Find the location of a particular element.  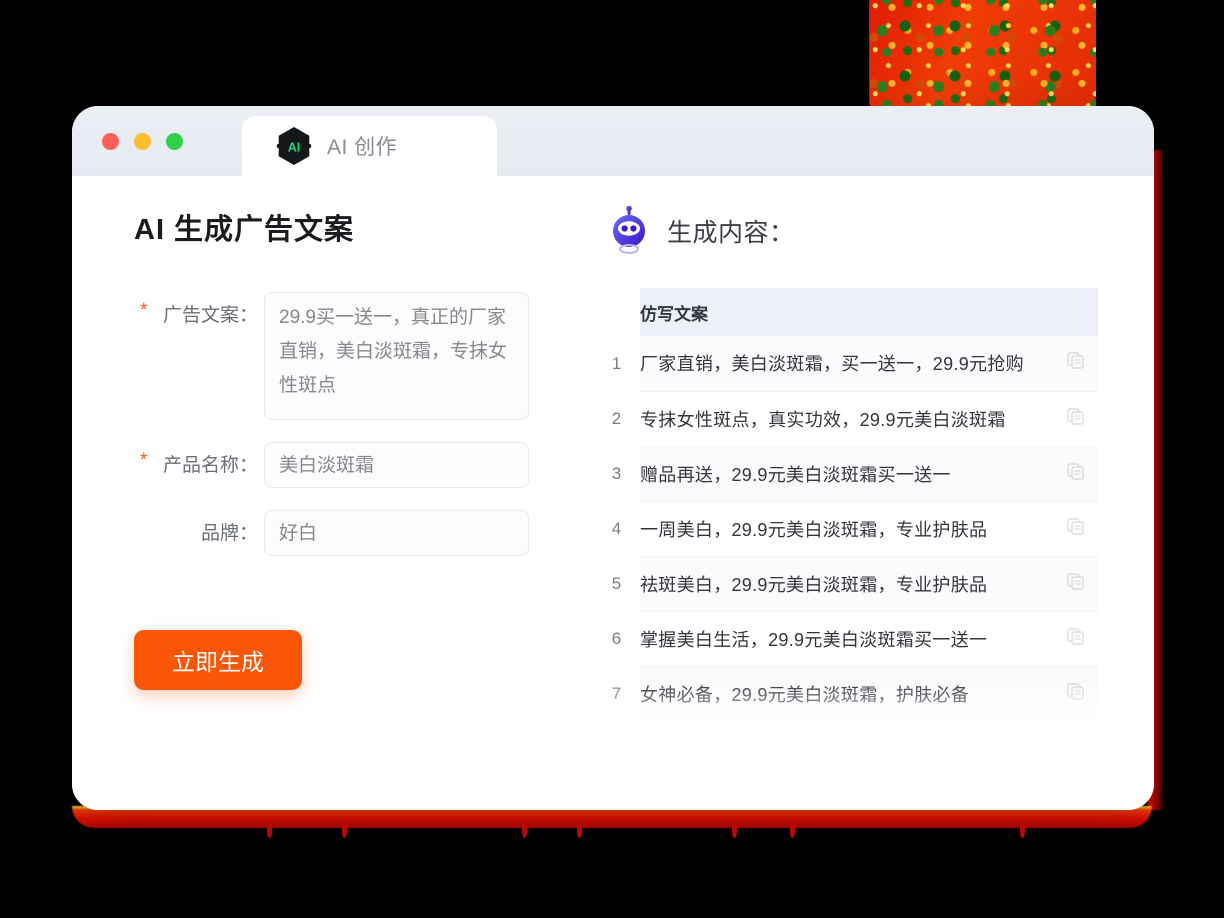

svg-text: AI is located at coordinates (294, 148).